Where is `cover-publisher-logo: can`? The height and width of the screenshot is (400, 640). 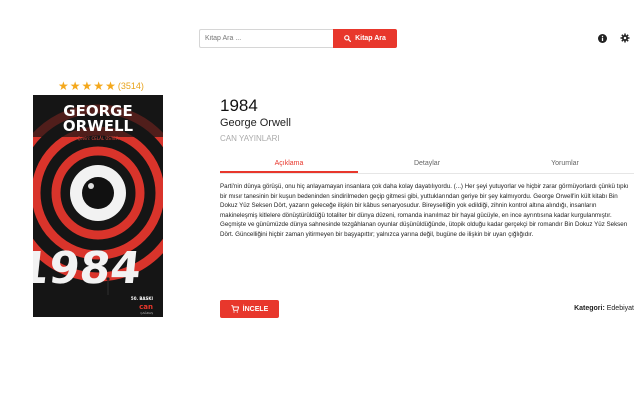
cover-publisher-logo: can is located at coordinates (146, 307).